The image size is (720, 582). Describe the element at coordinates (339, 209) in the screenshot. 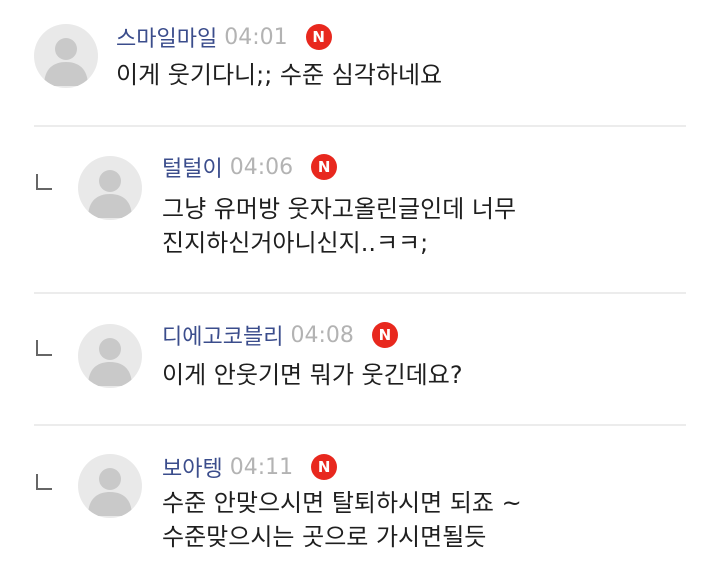

I see `comment-text-line: 그냥 유머방 웃자고올린글인데 너무` at that location.